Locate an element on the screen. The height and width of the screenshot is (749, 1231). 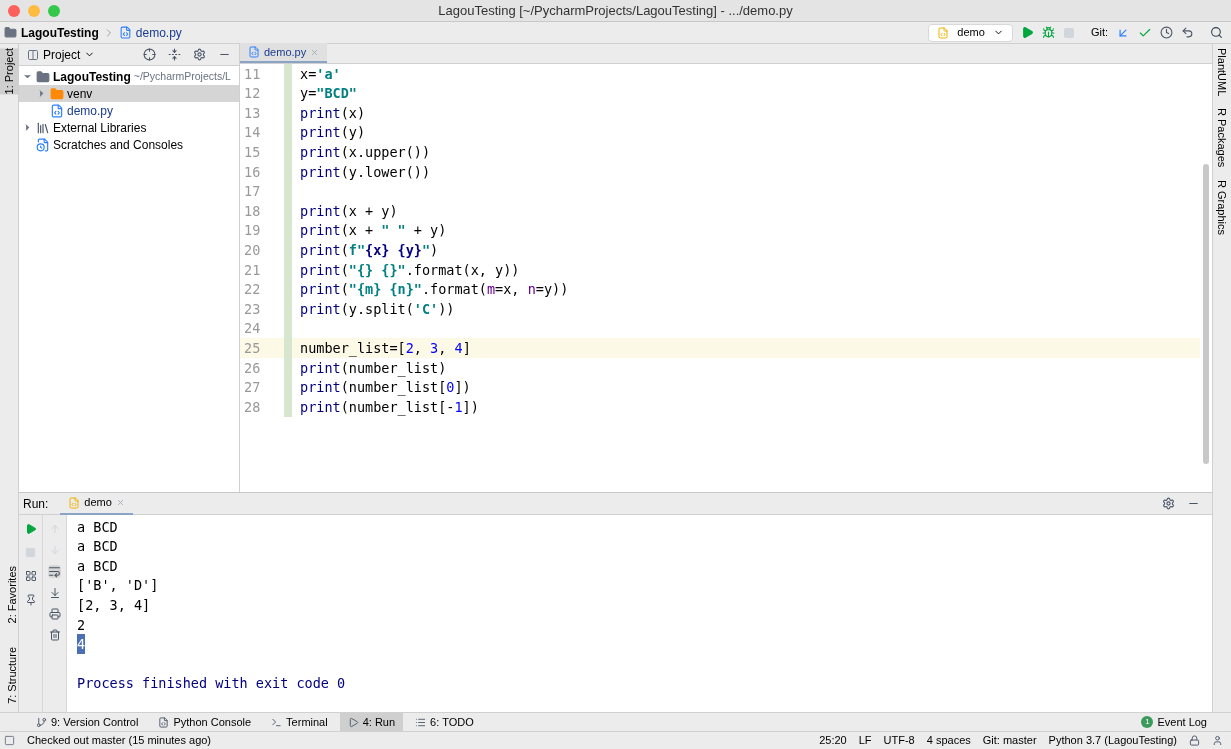
trash-icon is located at coordinates (54, 635).